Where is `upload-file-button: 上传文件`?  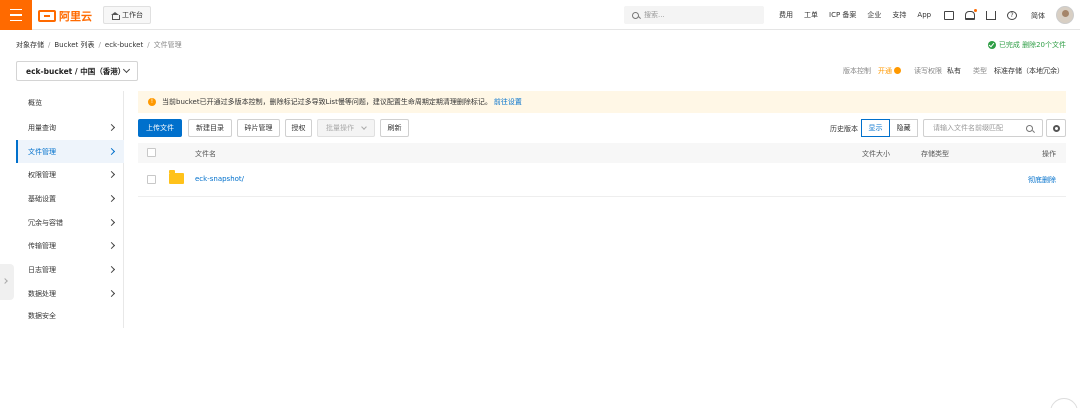
upload-file-button: 上传文件 is located at coordinates (160, 128).